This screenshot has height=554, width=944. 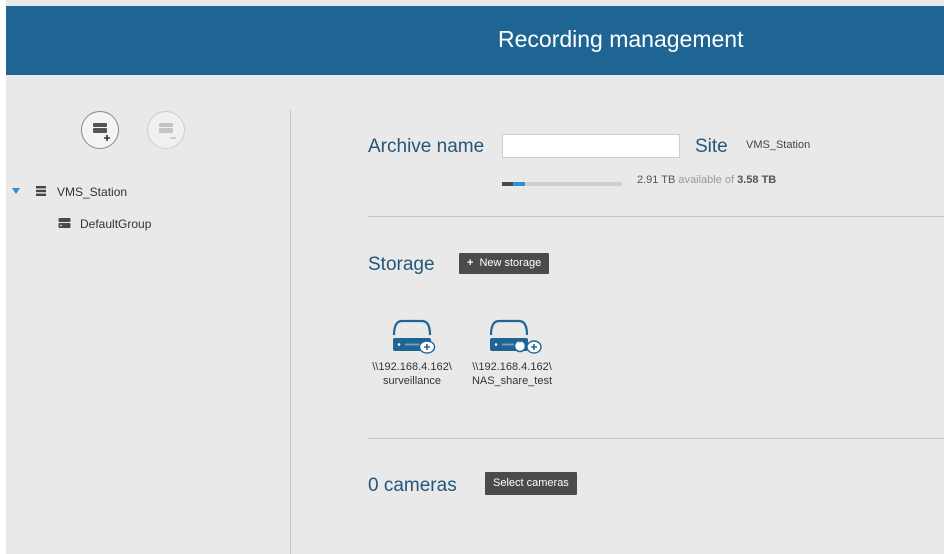 I want to click on capacity-available: 2.91 TB, so click(x=656, y=180).